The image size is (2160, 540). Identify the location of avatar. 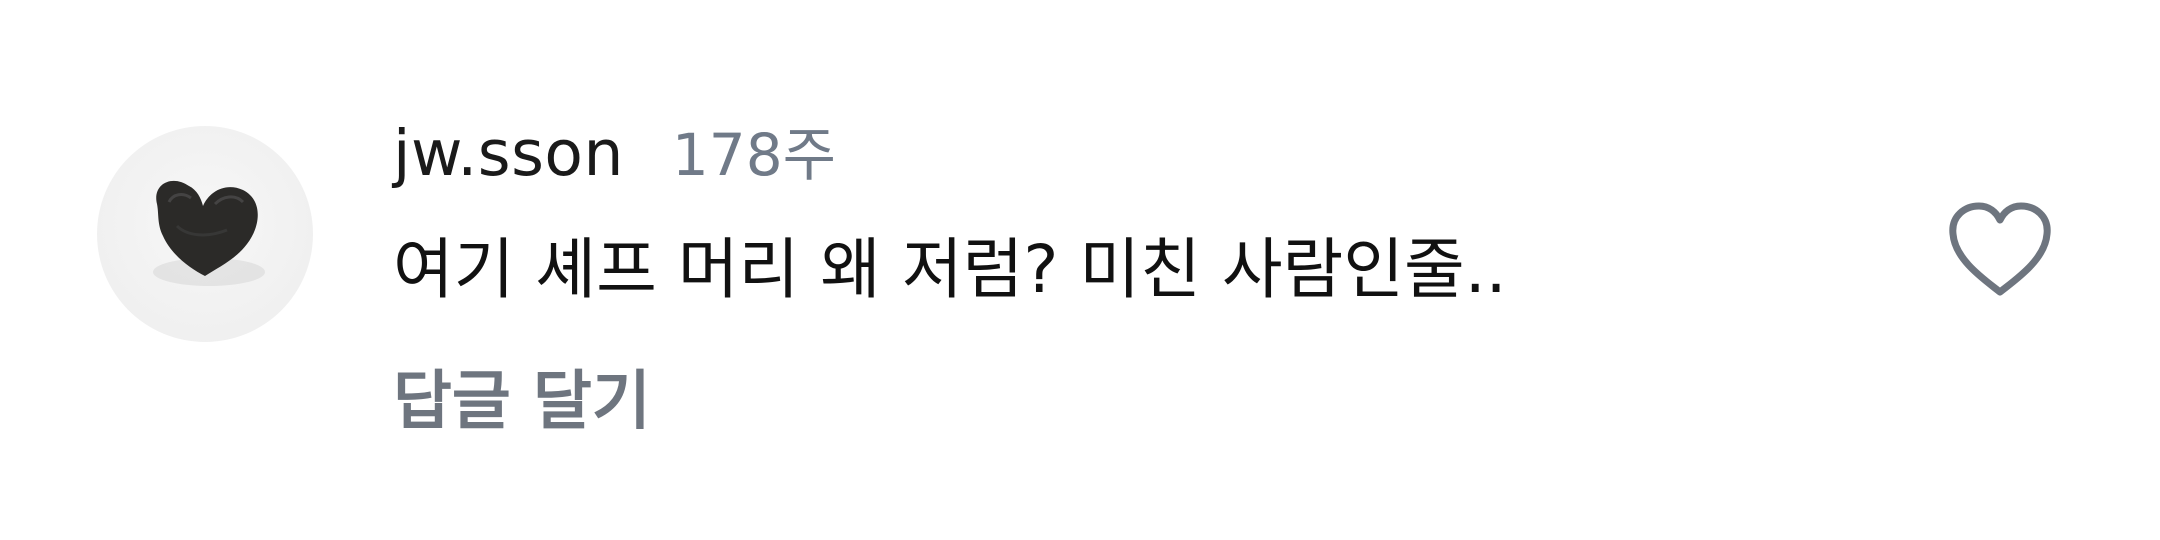
(205, 234).